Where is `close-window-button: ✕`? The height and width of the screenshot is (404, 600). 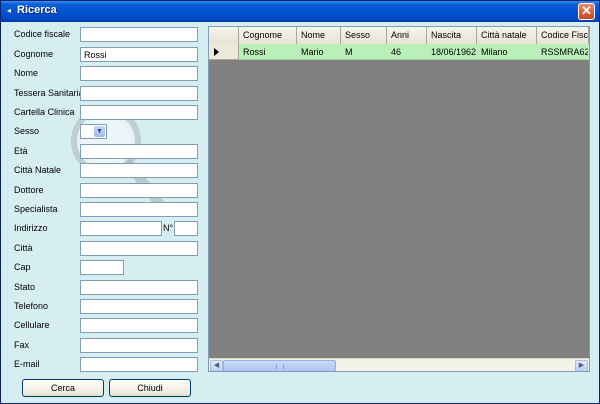 close-window-button: ✕ is located at coordinates (586, 11).